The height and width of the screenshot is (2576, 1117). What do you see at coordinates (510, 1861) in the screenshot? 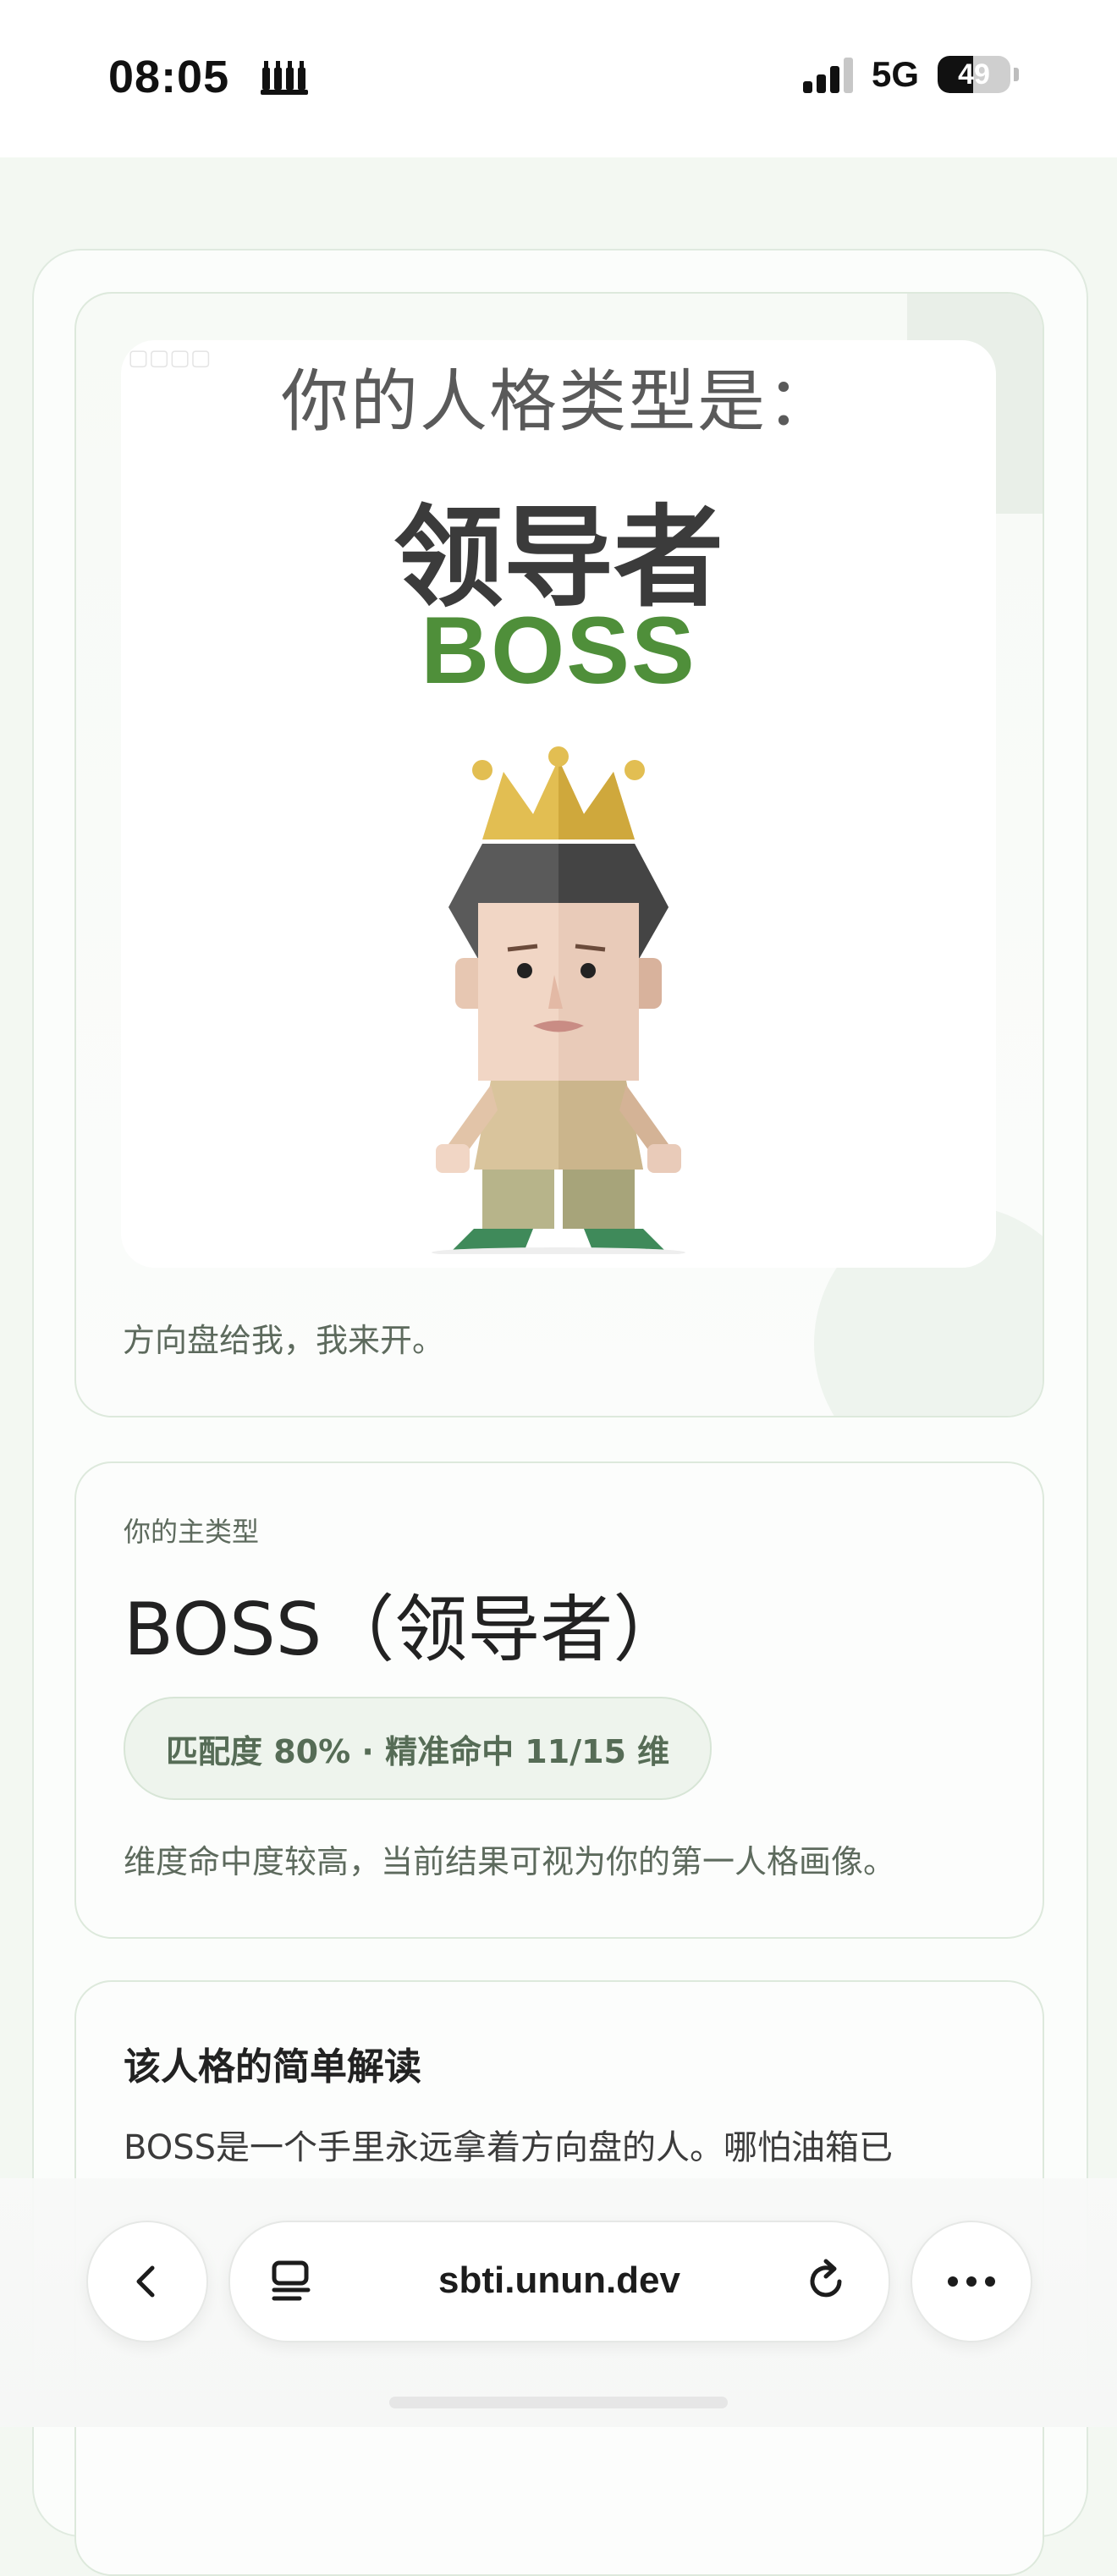
I see `result-note: 维度命中度较高，当前结果可视为你的第一人格画像。` at bounding box center [510, 1861].